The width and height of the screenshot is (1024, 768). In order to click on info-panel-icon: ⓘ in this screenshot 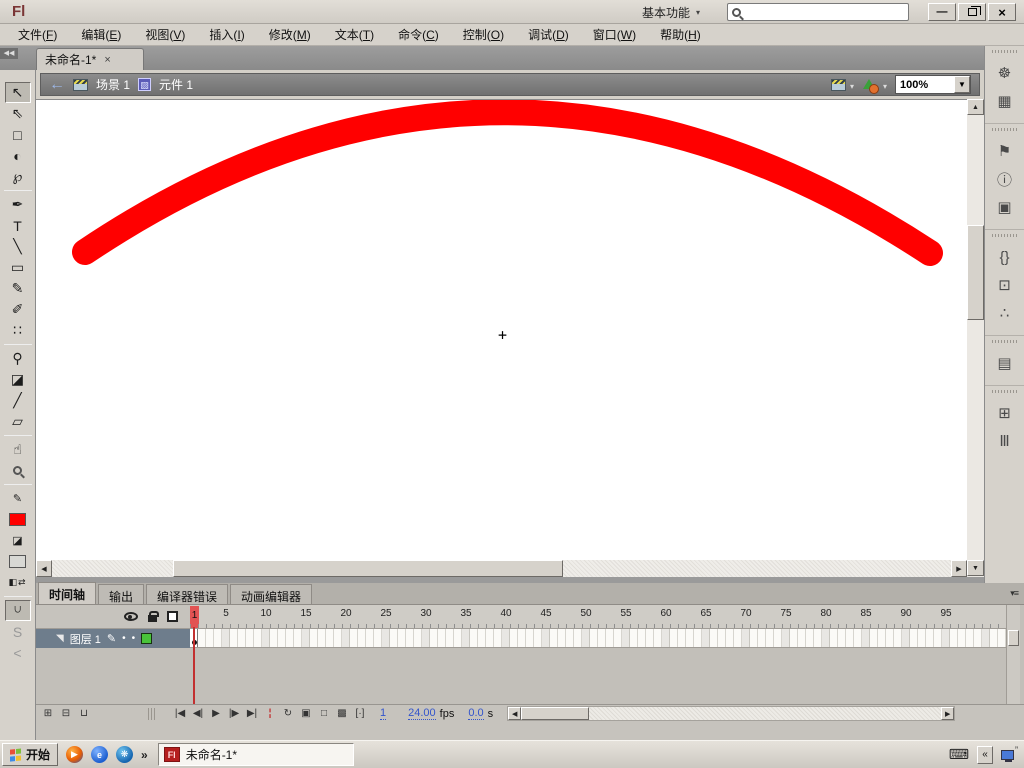, I will do `click(1005, 179)`.